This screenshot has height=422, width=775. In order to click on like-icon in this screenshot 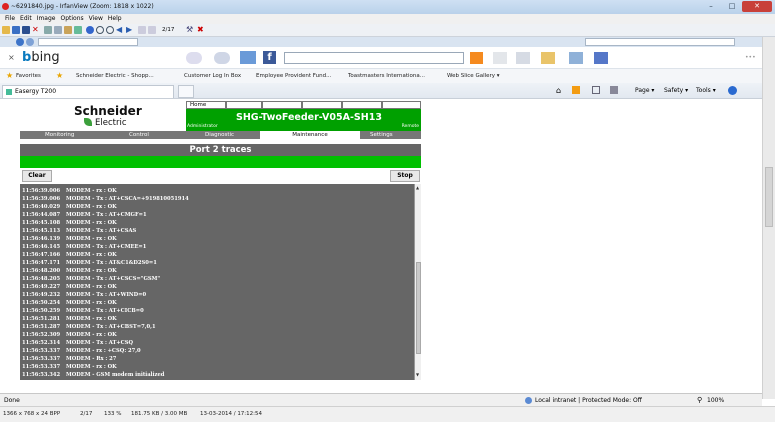, I will do `click(500, 58)`.